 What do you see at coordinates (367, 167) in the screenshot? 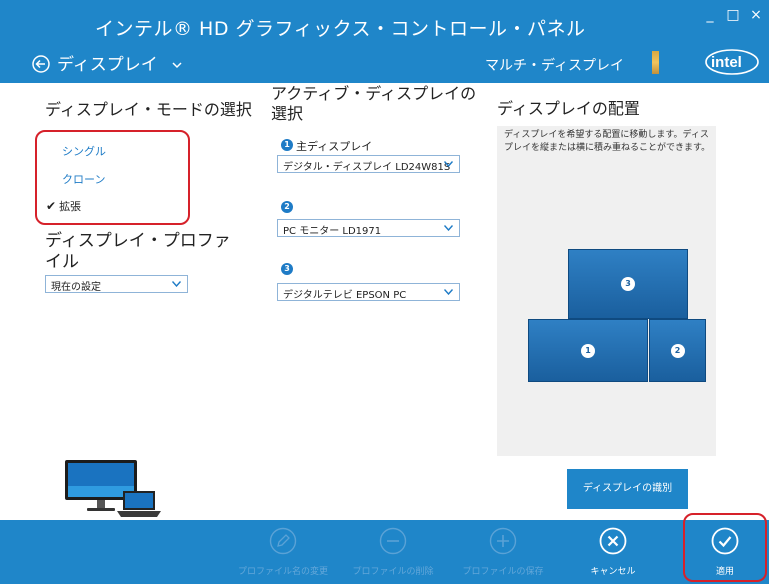
I see `display-1-value: デジタル・ディスプレイ LD24W81S` at bounding box center [367, 167].